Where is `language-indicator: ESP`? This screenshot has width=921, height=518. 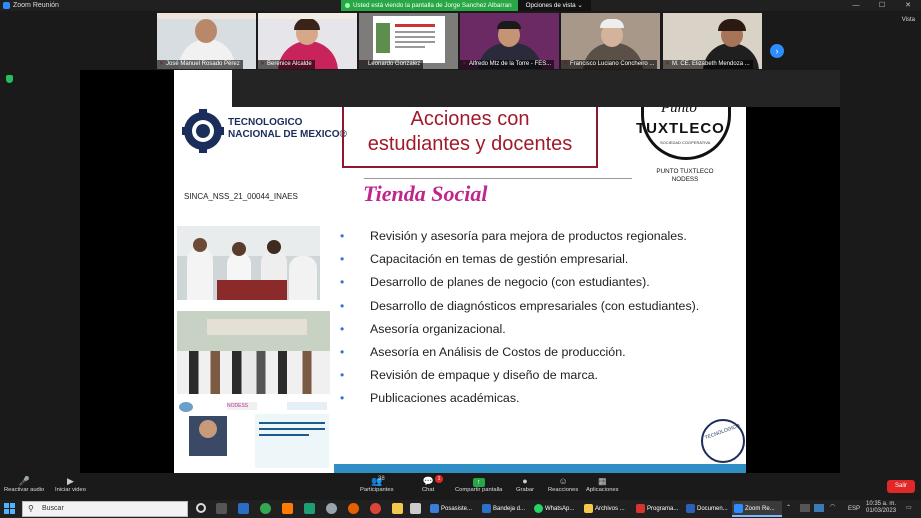
language-indicator: ESP is located at coordinates (854, 509).